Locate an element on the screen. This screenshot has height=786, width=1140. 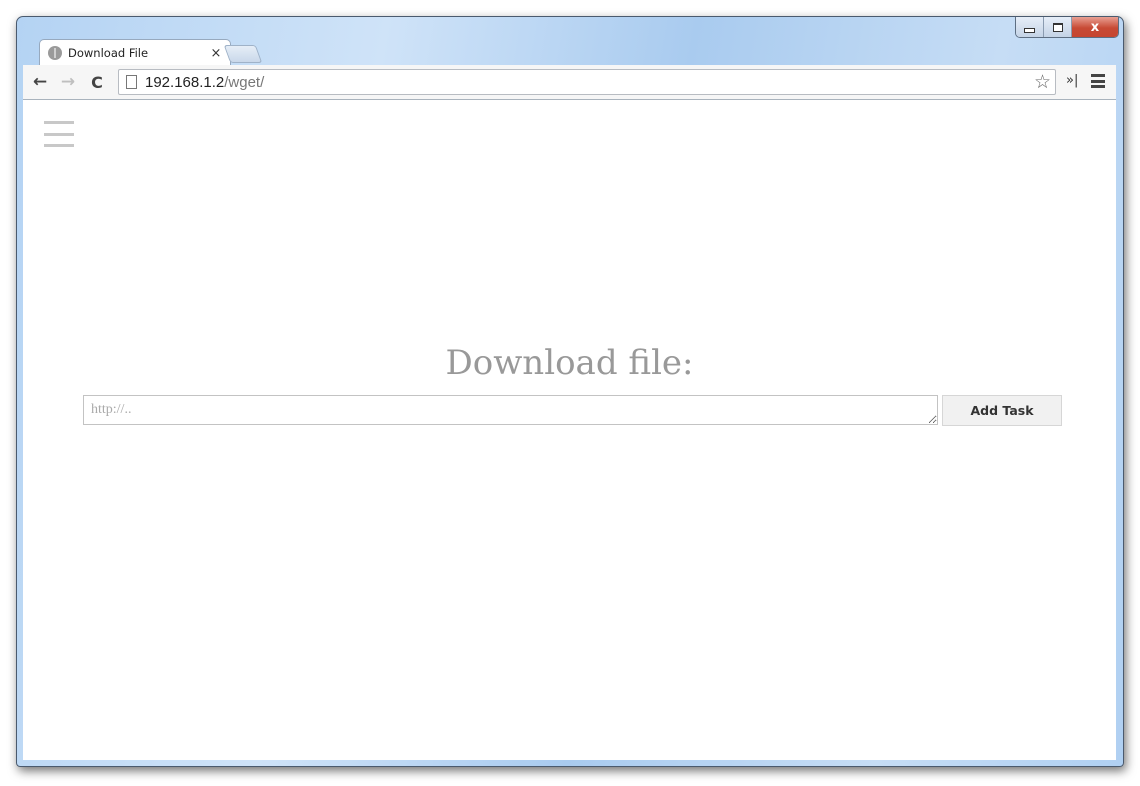
close-icon: x is located at coordinates (1095, 27).